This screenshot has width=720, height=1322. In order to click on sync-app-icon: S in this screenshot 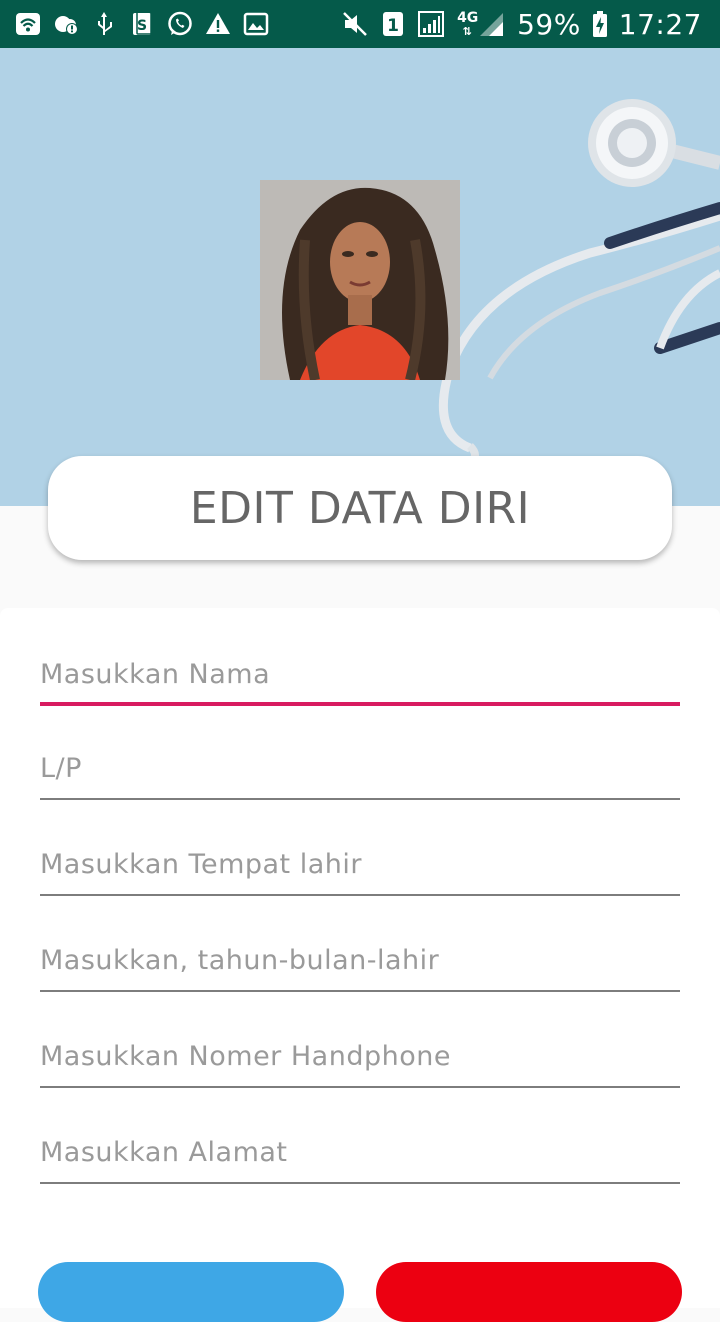, I will do `click(142, 24)`.